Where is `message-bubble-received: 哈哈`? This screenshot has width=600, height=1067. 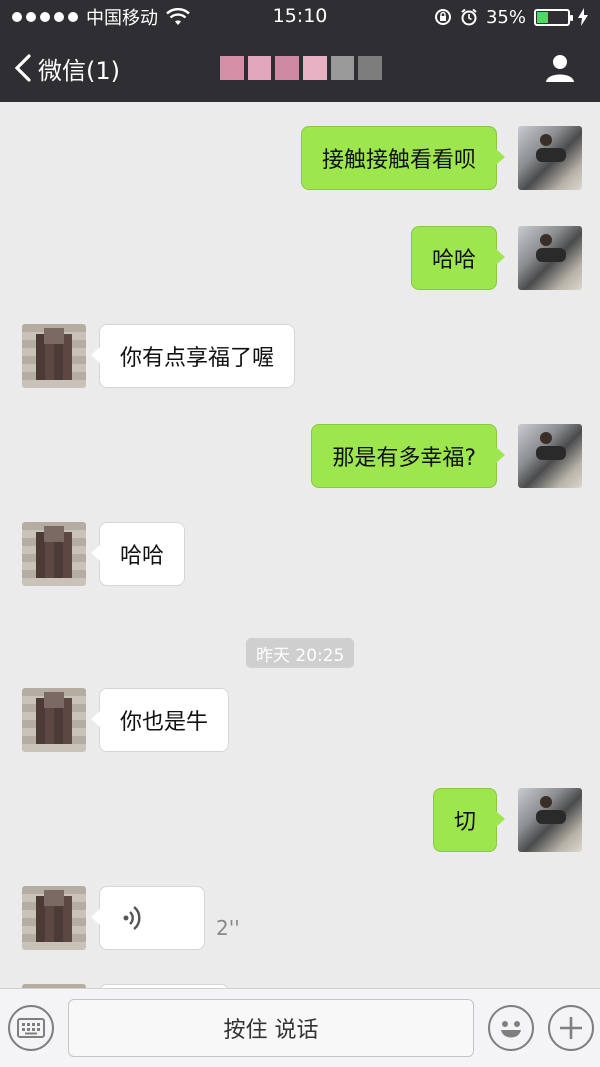 message-bubble-received: 哈哈 is located at coordinates (138, 554).